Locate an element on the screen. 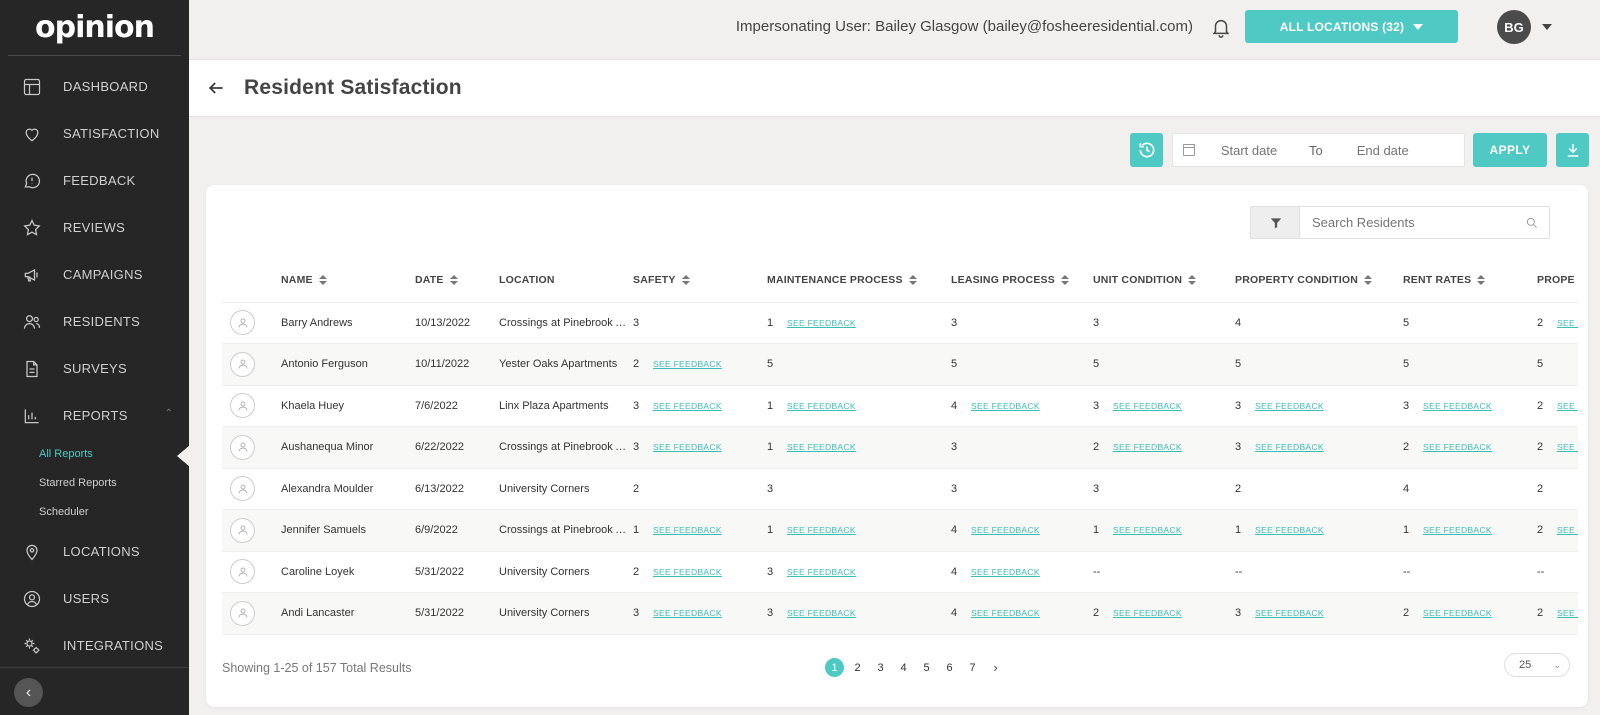 The height and width of the screenshot is (715, 1600). apply-button: APPLY is located at coordinates (1510, 150).